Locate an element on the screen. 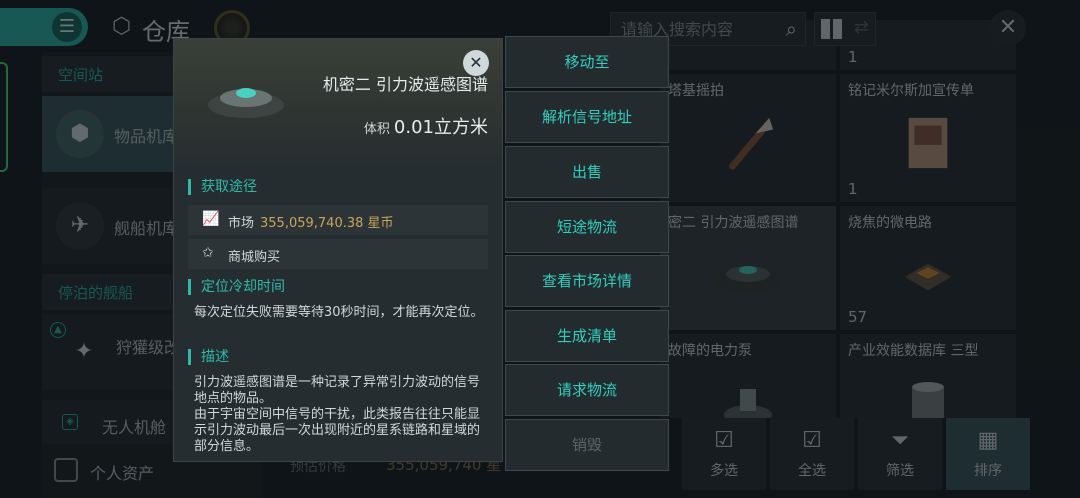  grid-cell: 故障的电力泵 is located at coordinates (748, 376).